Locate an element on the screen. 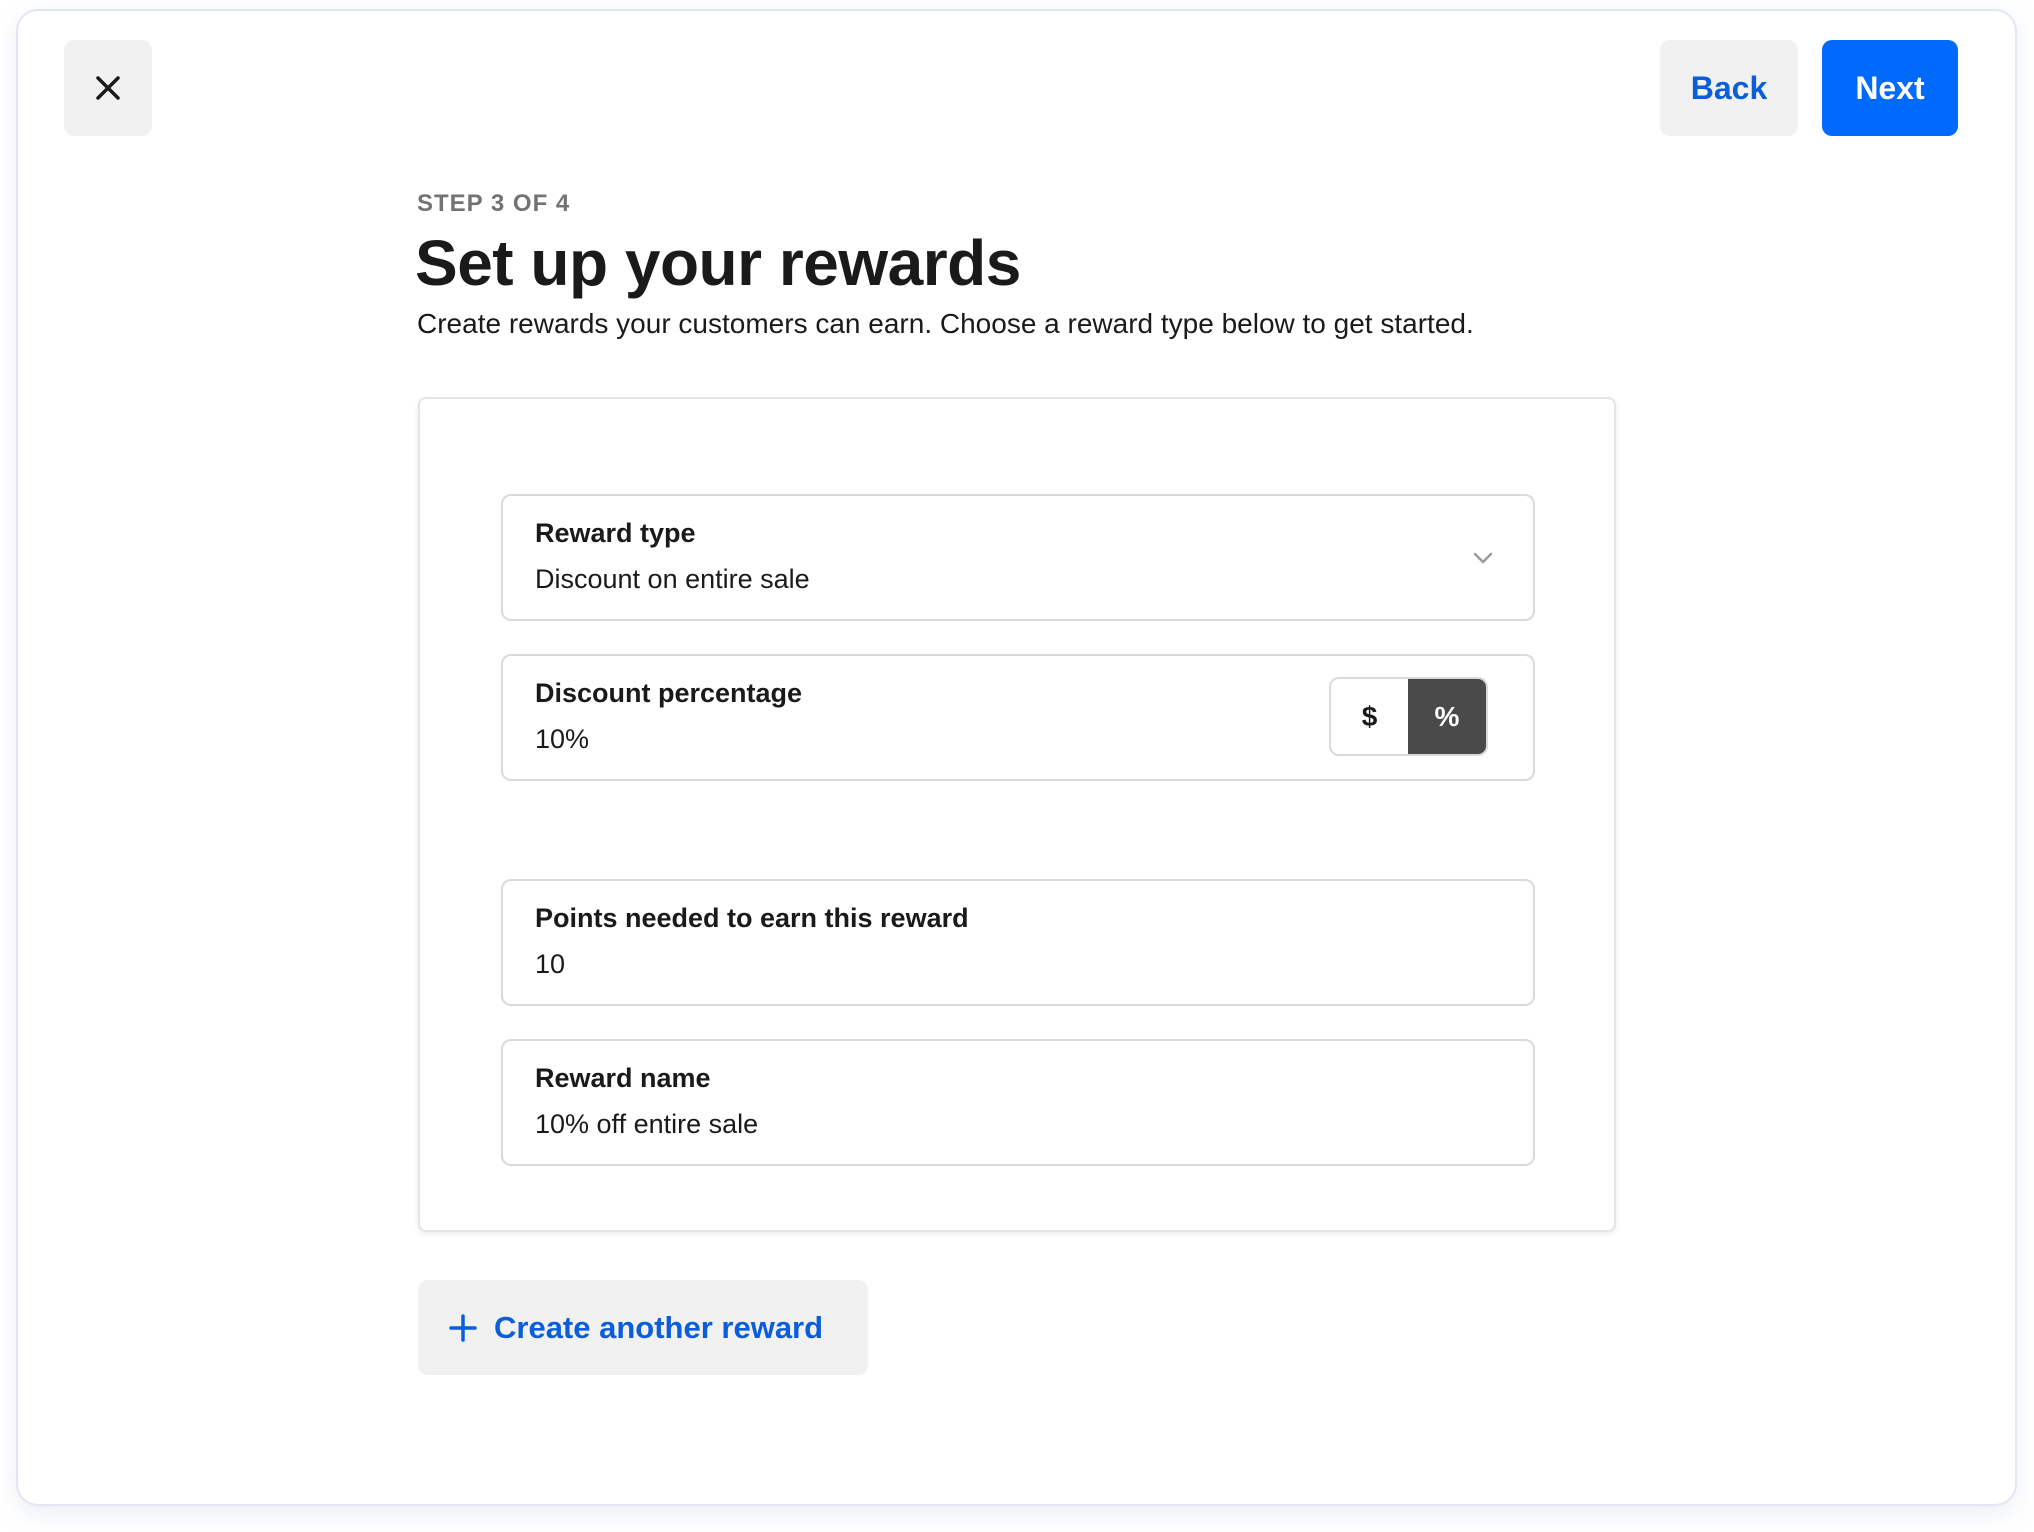  discount-percentage-label: Discount percentage is located at coordinates (669, 693).